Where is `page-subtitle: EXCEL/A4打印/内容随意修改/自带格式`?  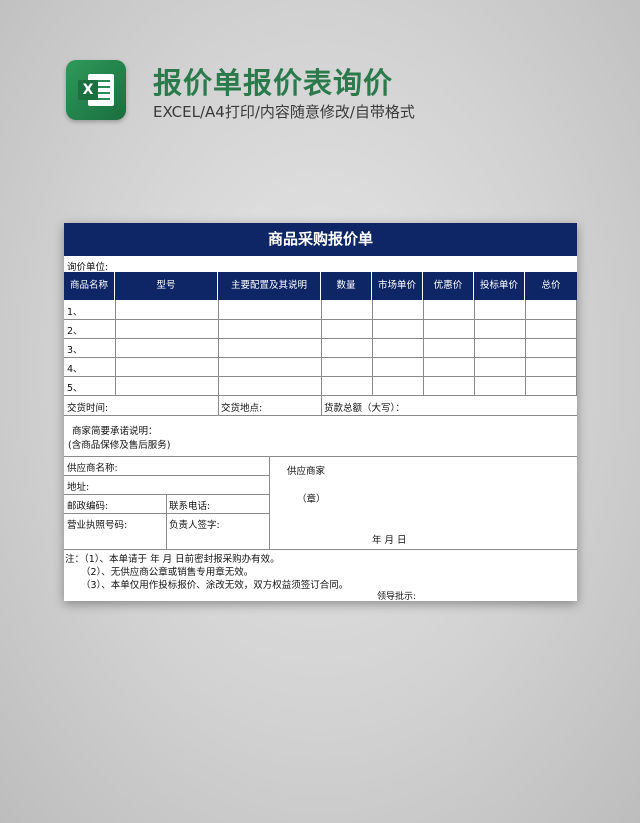
page-subtitle: EXCEL/A4打印/内容随意修改/自带格式 is located at coordinates (284, 112).